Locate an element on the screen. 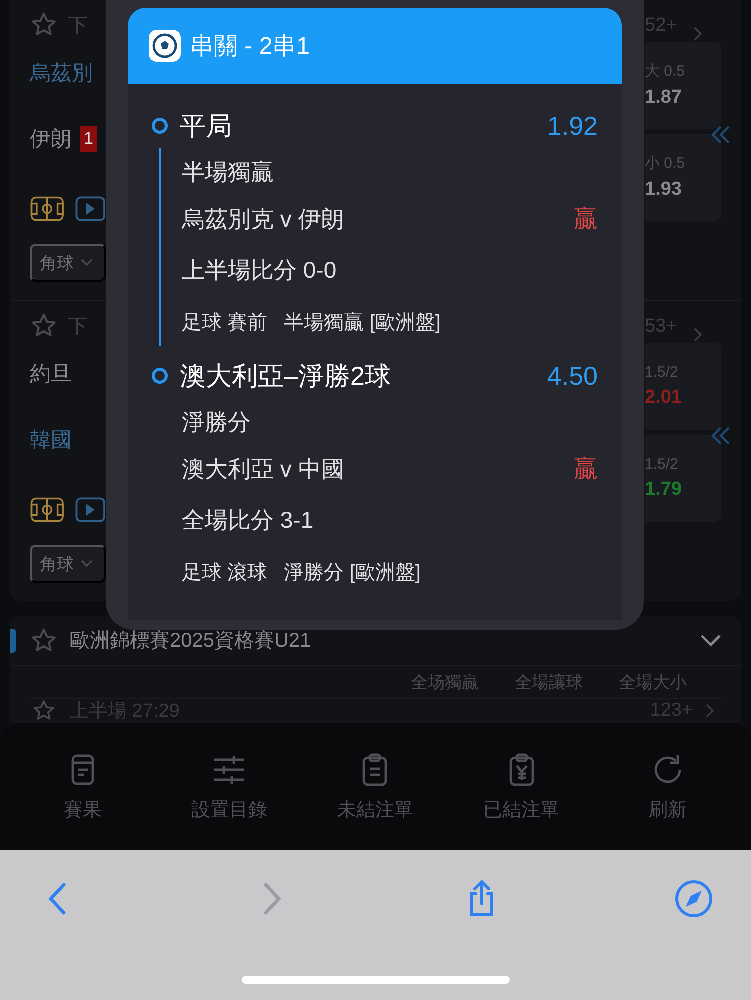  league-marker is located at coordinates (13, 641).